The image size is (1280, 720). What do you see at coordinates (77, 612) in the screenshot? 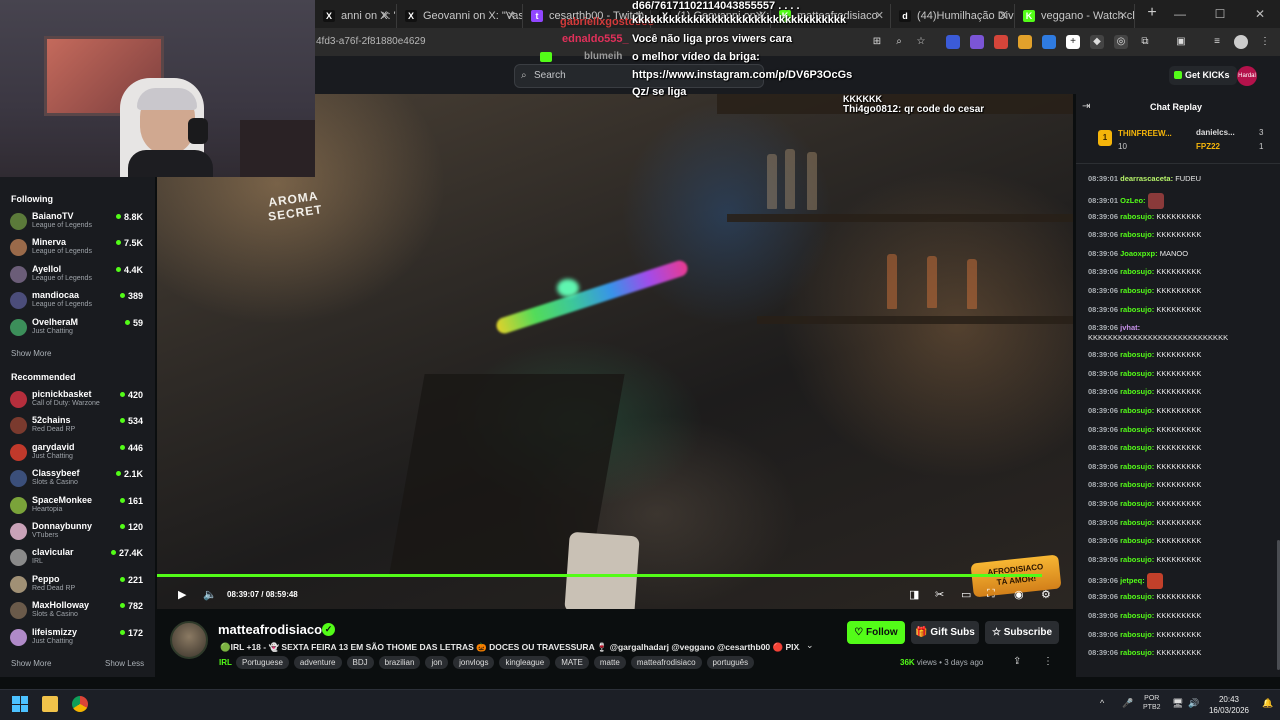
I see `sidebar-channel: MaxHolloway Slots & Casino 782` at bounding box center [77, 612].